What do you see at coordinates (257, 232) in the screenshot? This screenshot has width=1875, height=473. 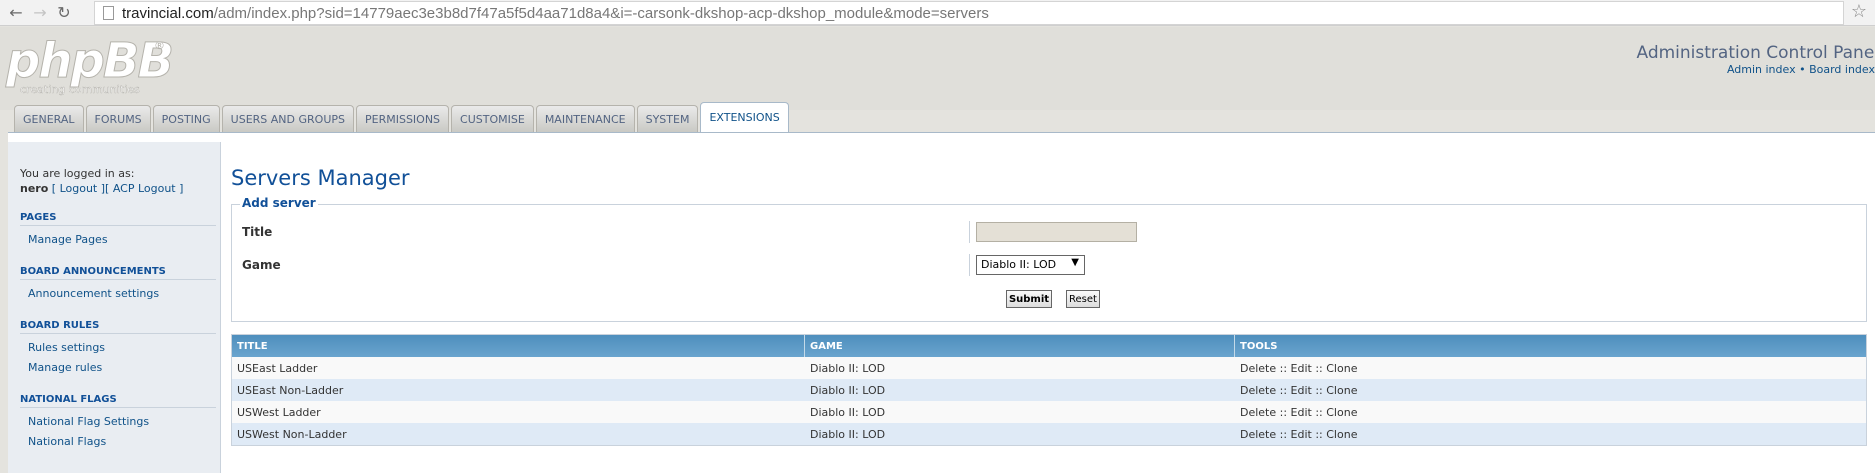 I see `title-label: Title` at bounding box center [257, 232].